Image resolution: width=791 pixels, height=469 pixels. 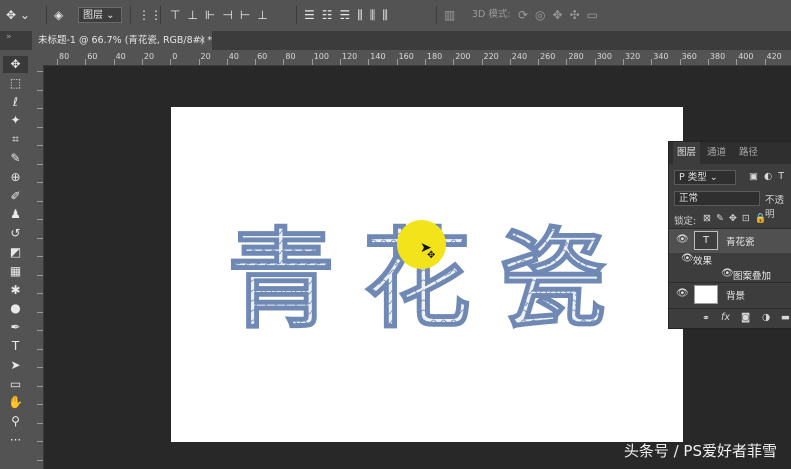 What do you see at coordinates (548, 56) in the screenshot?
I see `ruler-label: 260` at bounding box center [548, 56].